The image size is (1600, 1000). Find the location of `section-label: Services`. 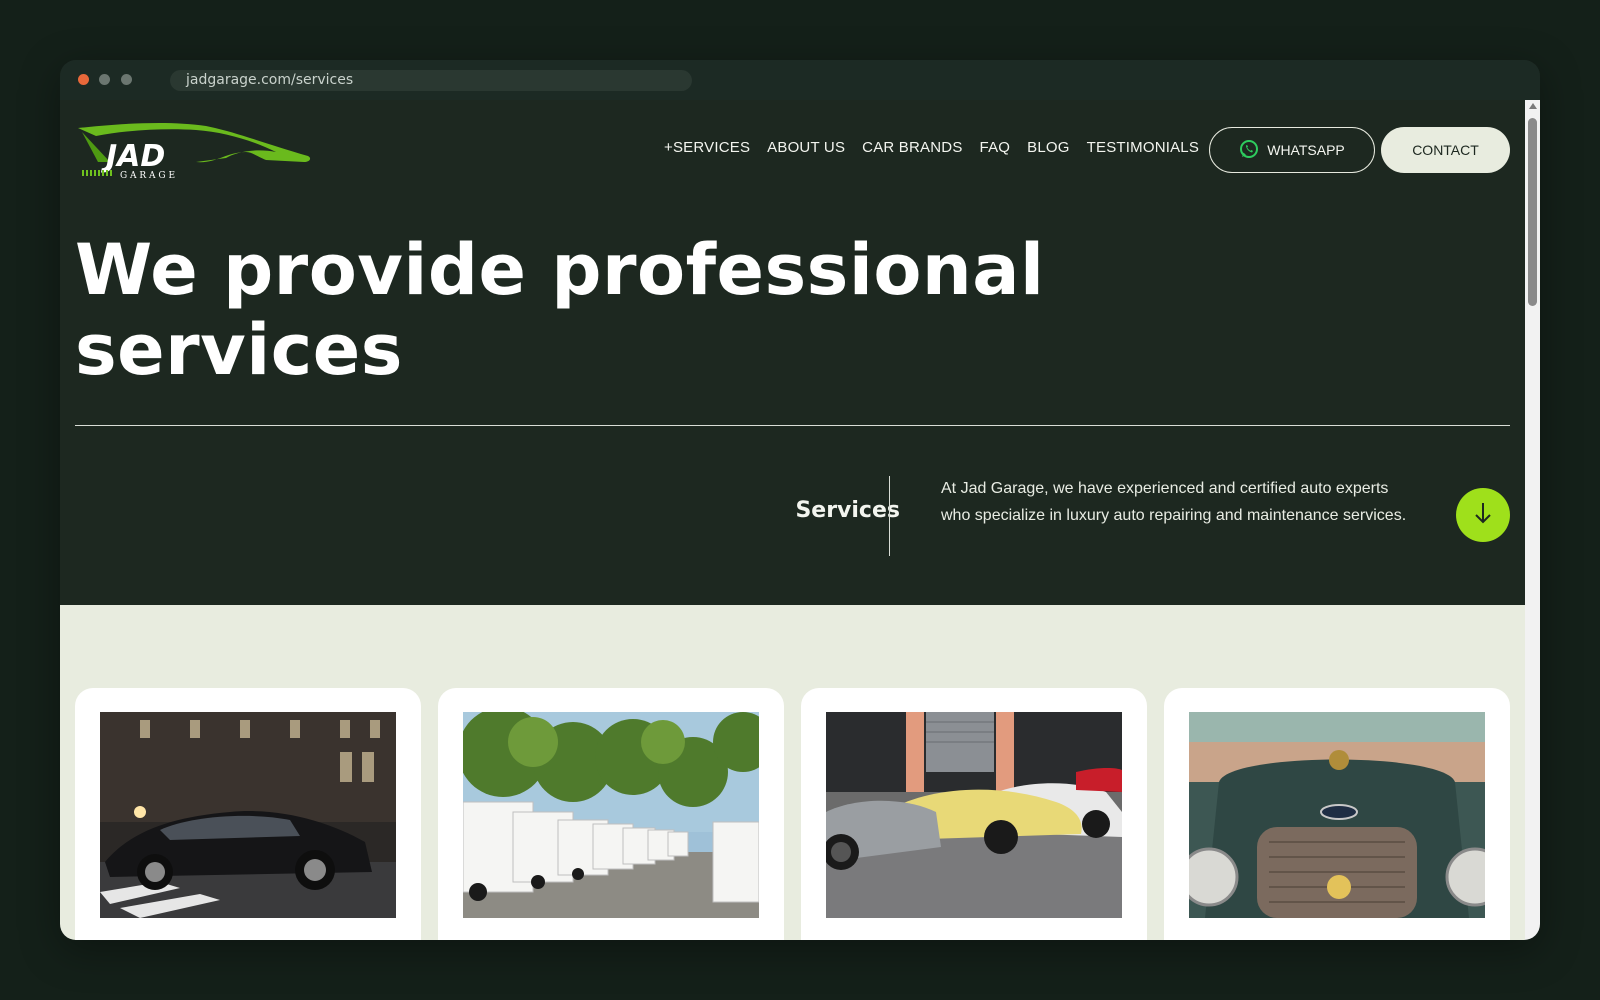

section-label: Services is located at coordinates (847, 510).